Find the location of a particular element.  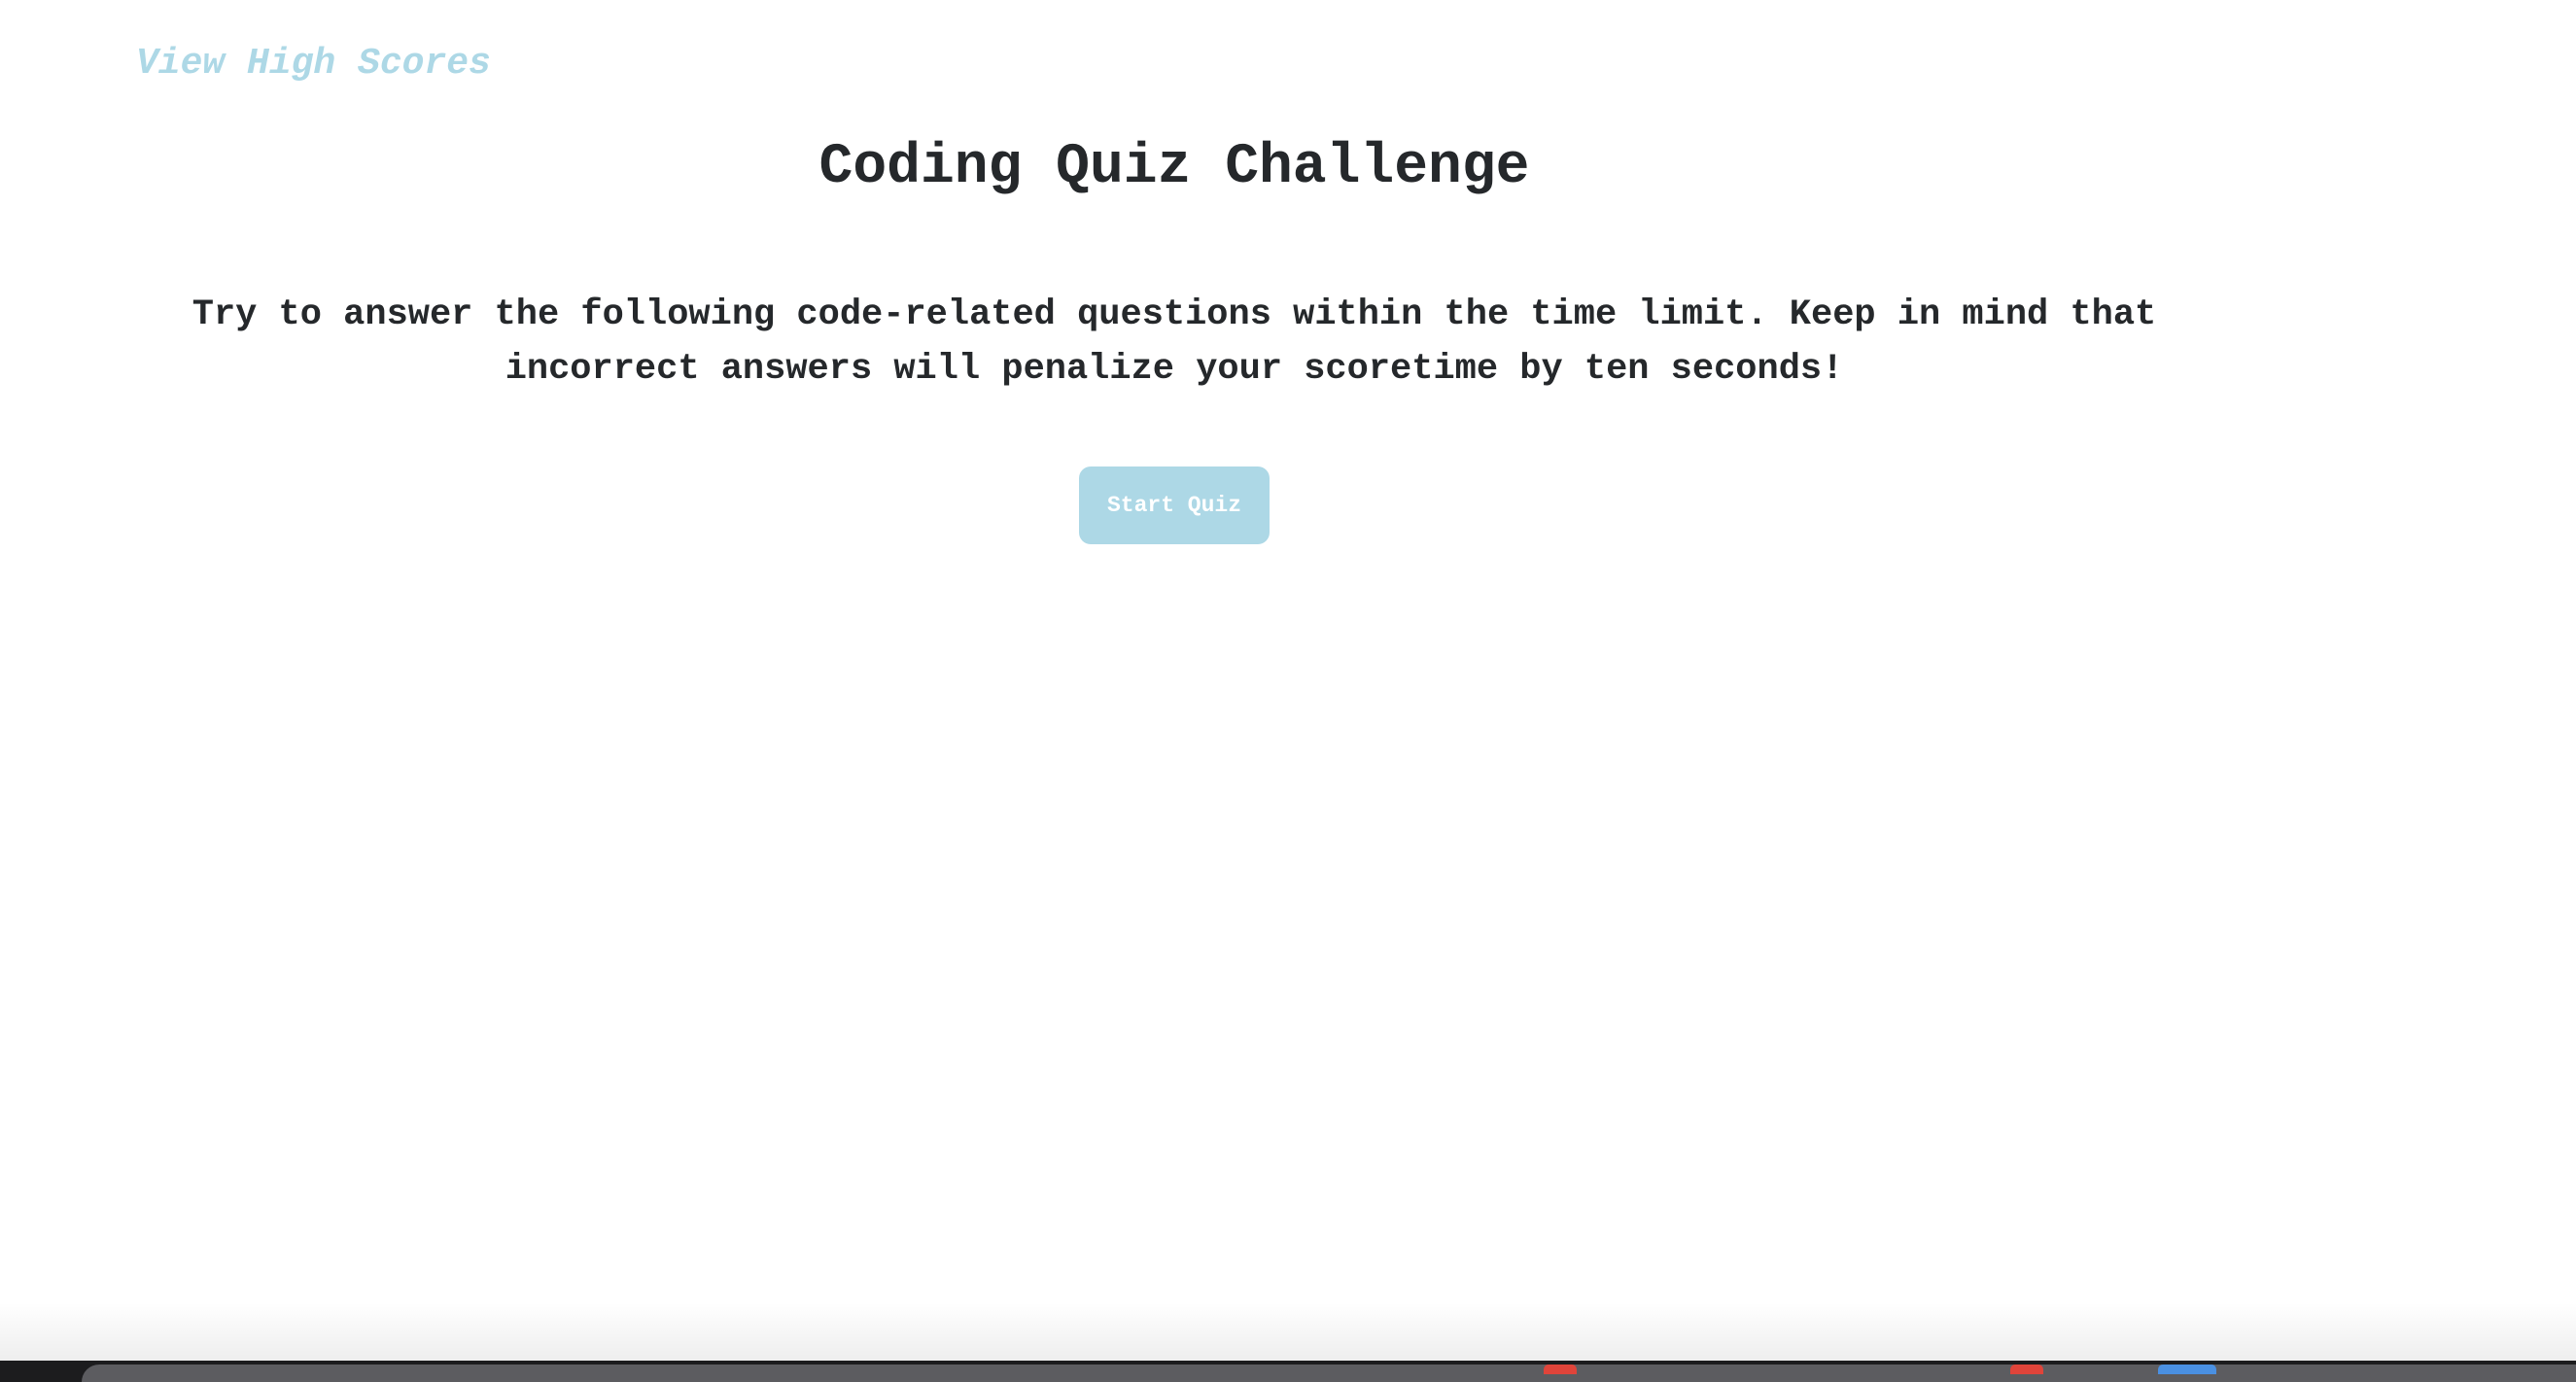

start-quiz-button: Start Quiz is located at coordinates (1175, 505).